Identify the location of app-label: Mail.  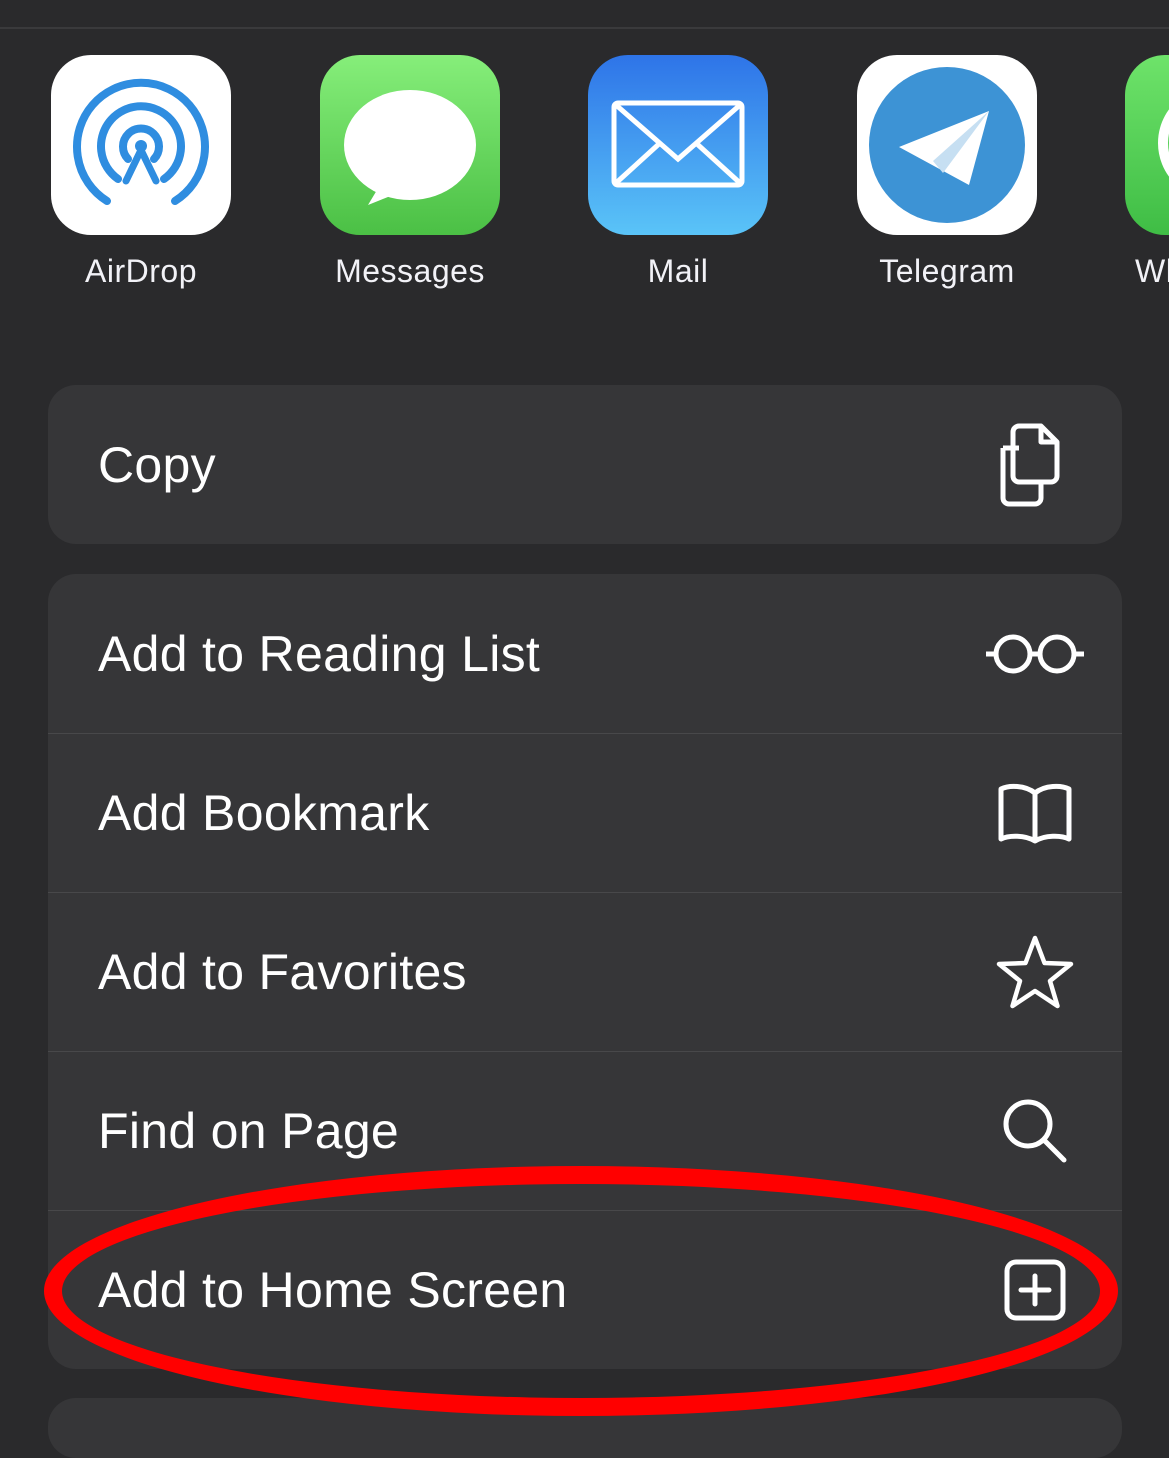
(678, 271).